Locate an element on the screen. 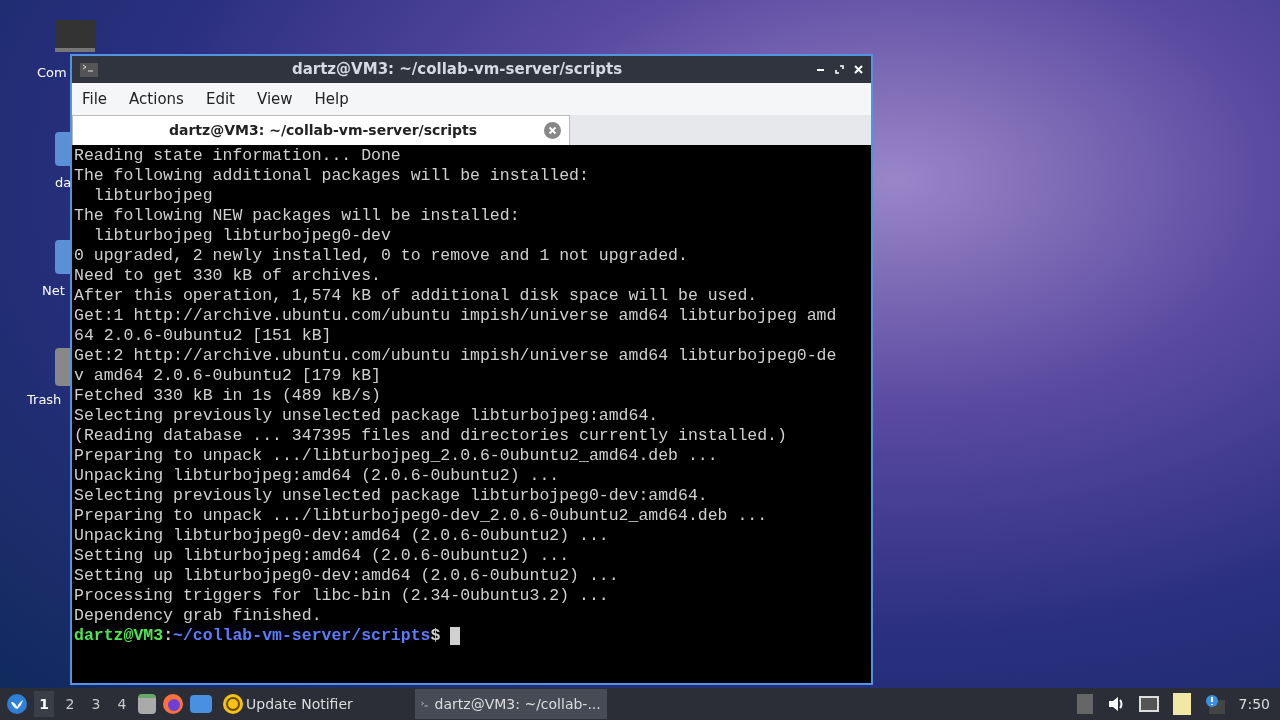  desktop-icon-label: da is located at coordinates (63, 182).